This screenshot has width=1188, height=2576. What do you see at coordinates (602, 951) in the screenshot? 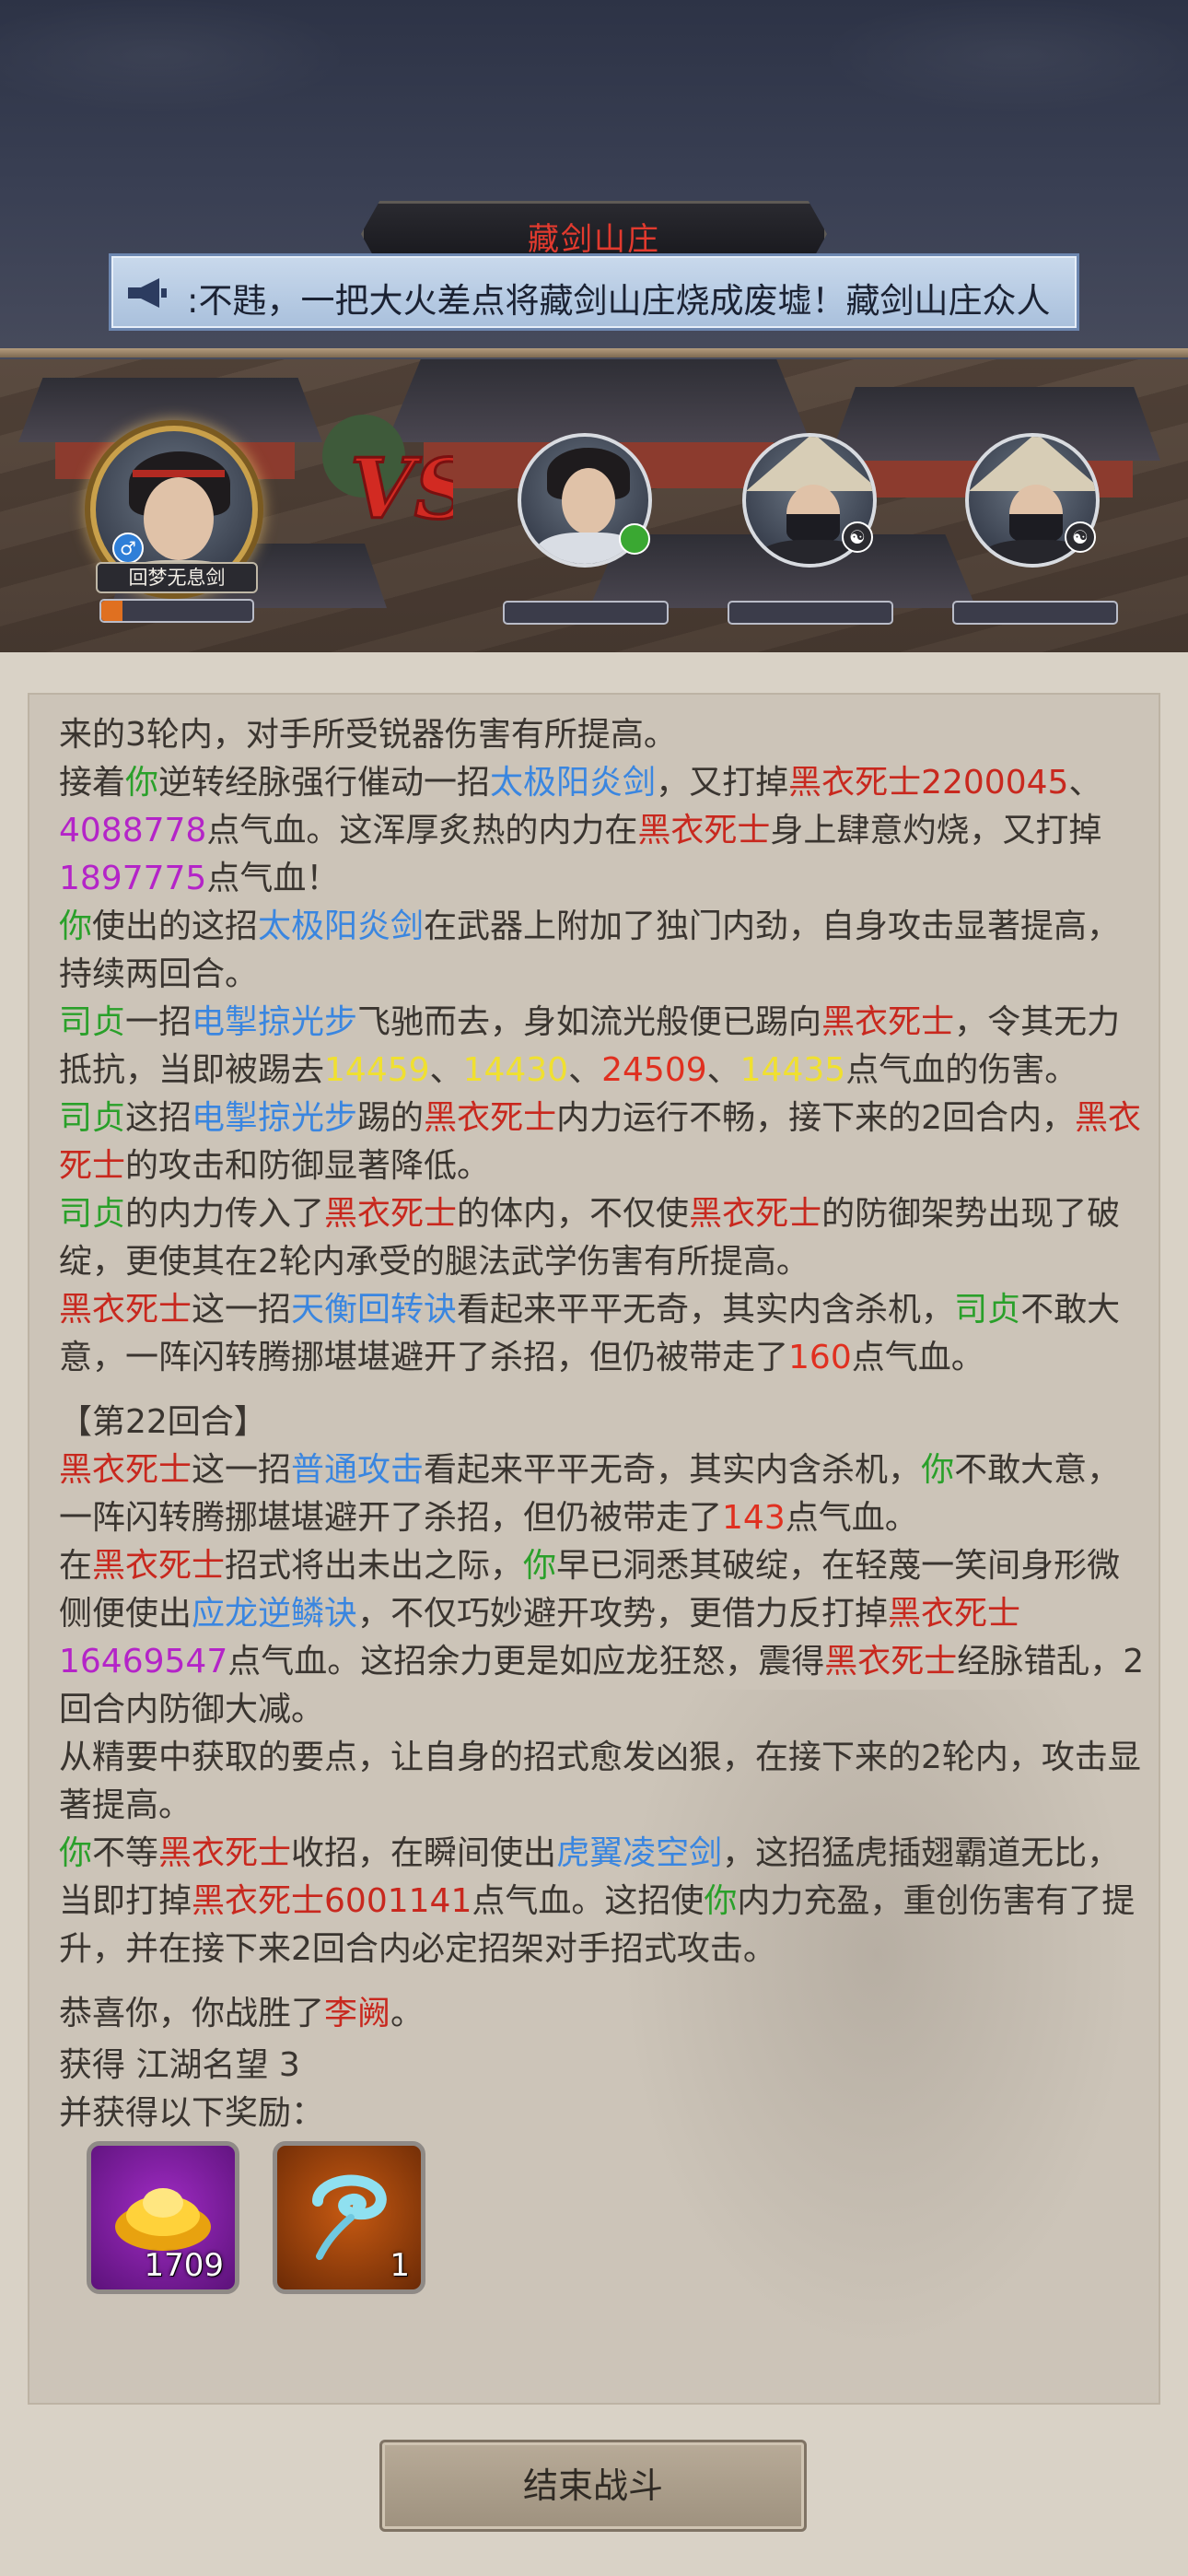
I see `log-line: 你使出的这招太极阳炎剑在武器上附加了独门内劲，自身攻击显著提高，持续两回合。` at bounding box center [602, 951].